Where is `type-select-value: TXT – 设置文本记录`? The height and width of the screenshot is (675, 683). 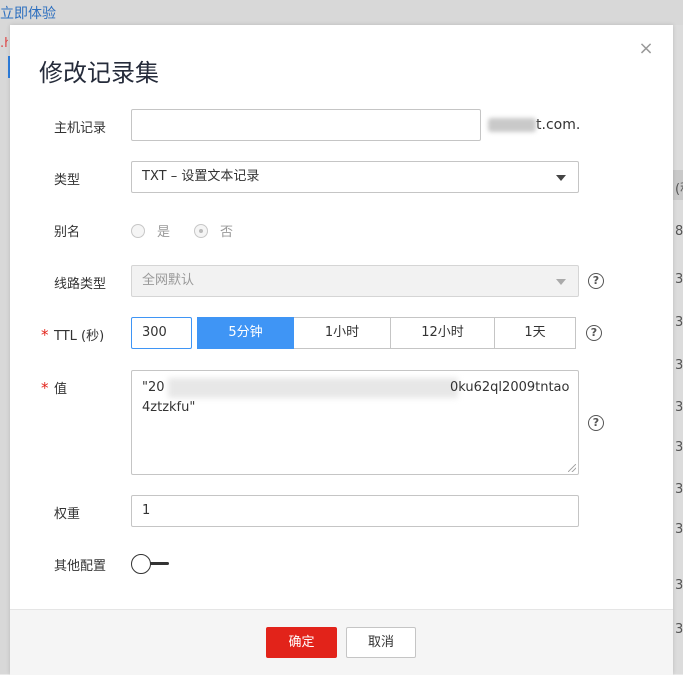 type-select-value: TXT – 设置文本记录 is located at coordinates (201, 176).